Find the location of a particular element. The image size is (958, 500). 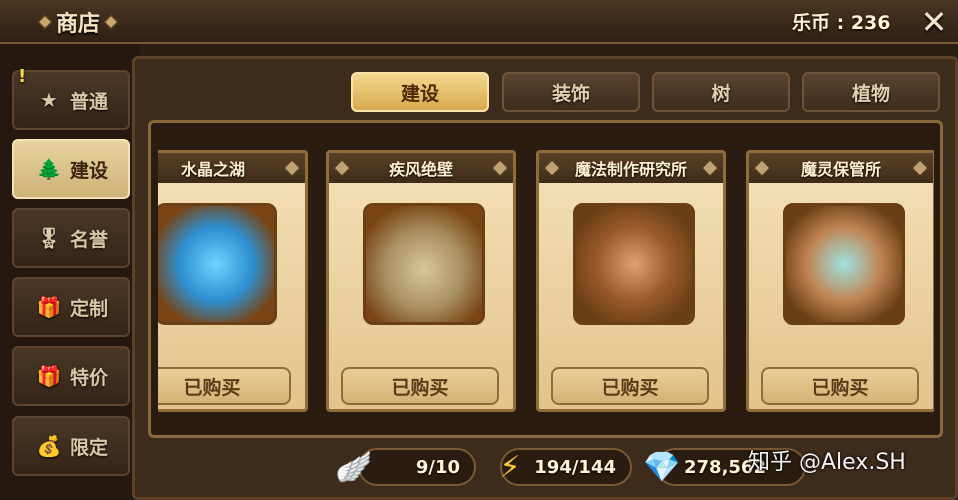

tab-tree: 树 is located at coordinates (721, 92).